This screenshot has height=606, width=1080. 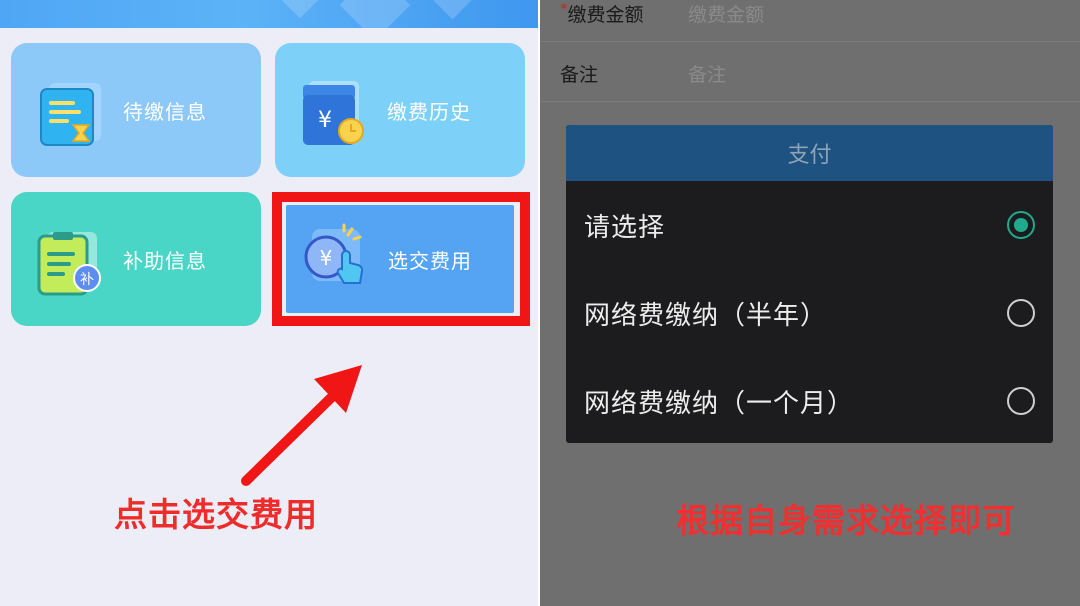 What do you see at coordinates (579, 75) in the screenshot?
I see `note-label: 备注` at bounding box center [579, 75].